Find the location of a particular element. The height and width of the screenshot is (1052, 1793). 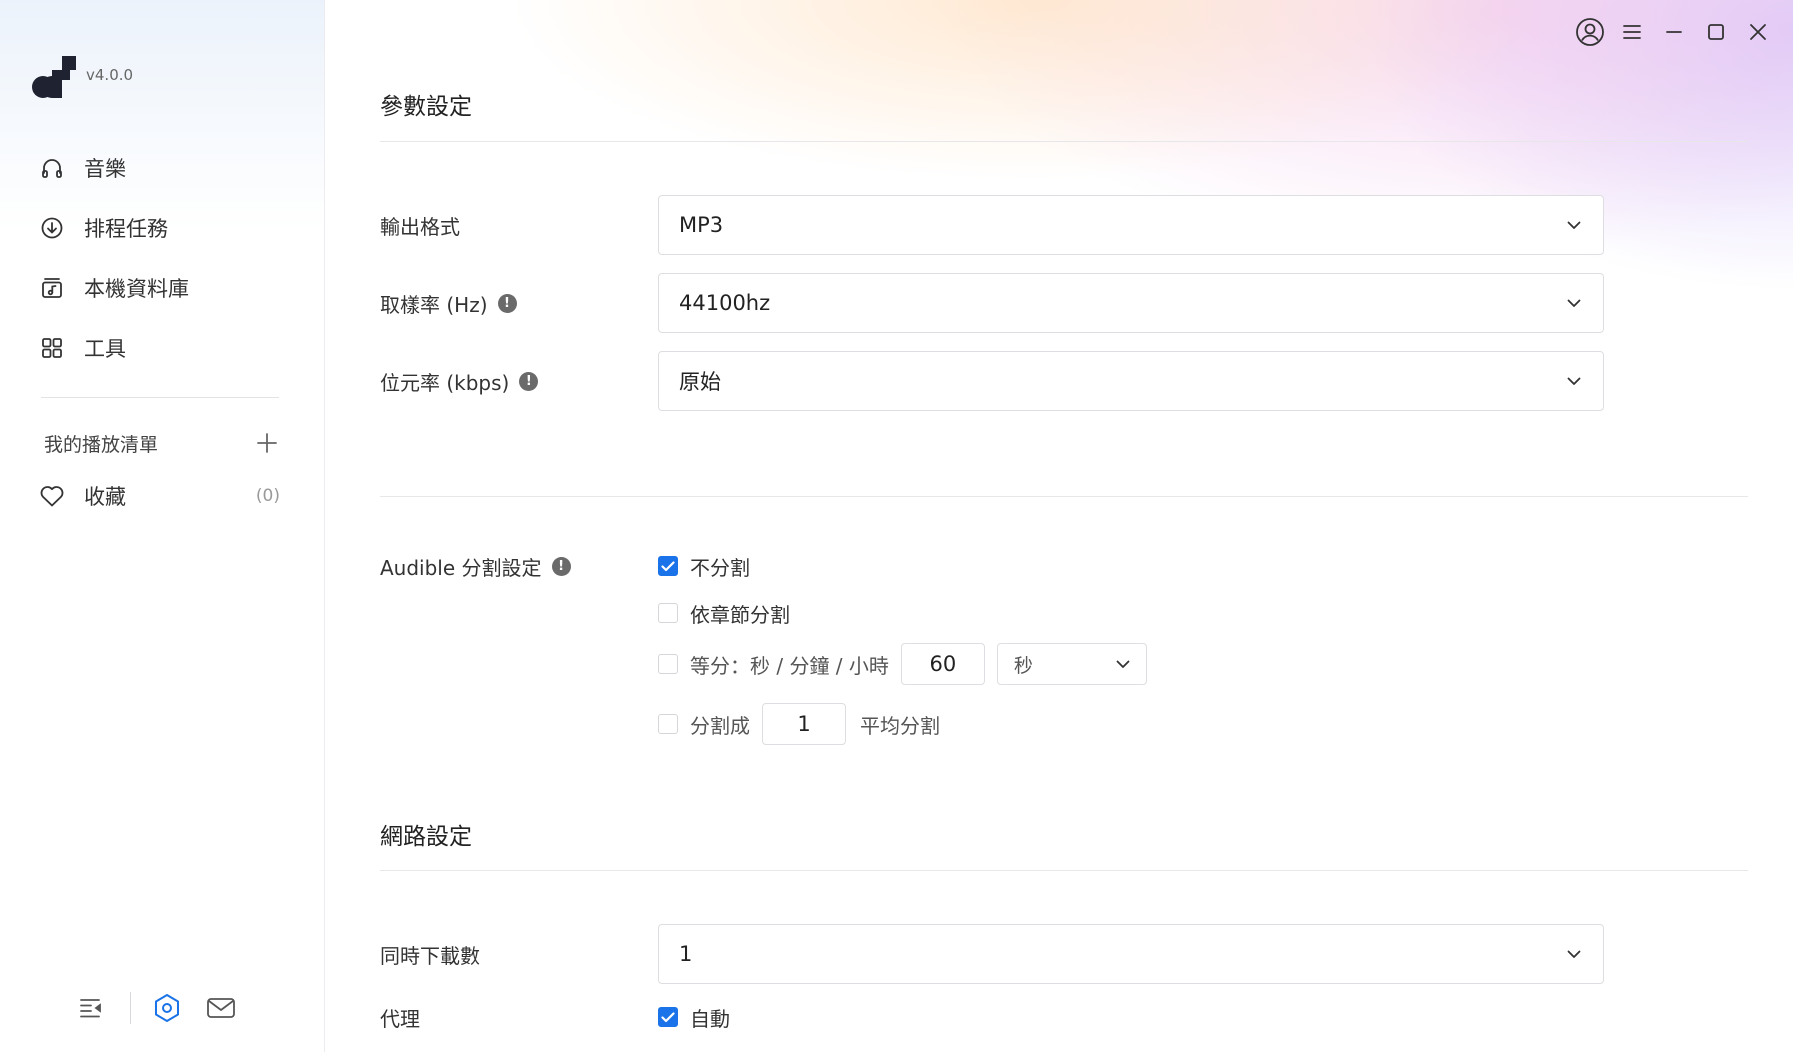

sidebar-footer is located at coordinates (160, 1008).